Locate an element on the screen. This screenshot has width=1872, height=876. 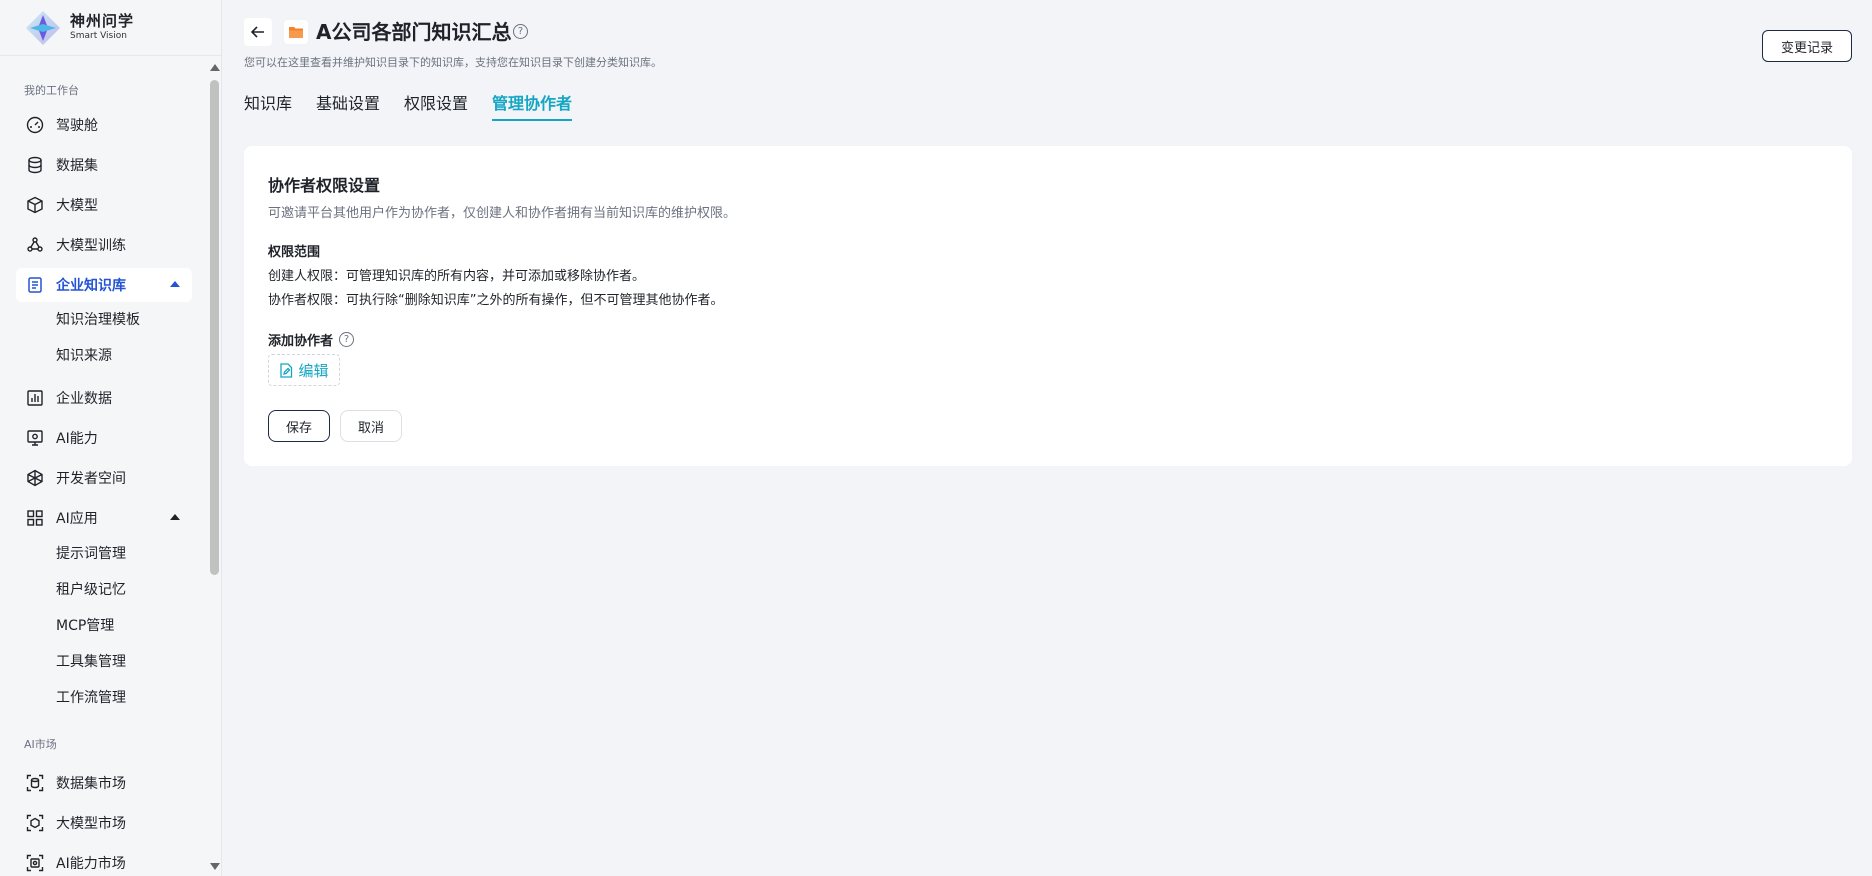
folder-icon is located at coordinates (296, 32).